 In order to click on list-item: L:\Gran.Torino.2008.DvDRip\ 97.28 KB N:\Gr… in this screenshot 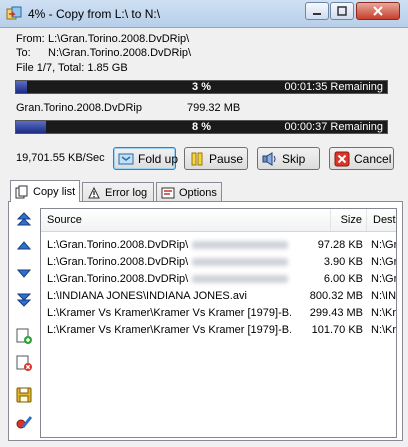, I will do `click(219, 245)`.